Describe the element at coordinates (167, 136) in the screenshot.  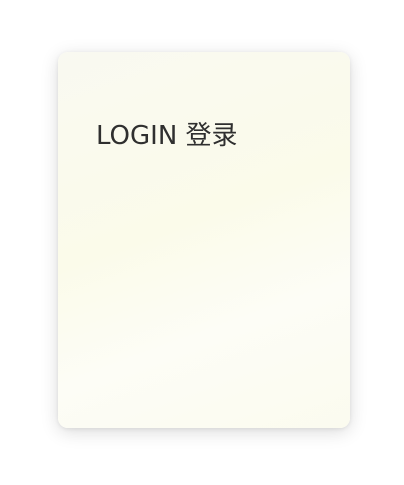
I see `login-title: LOGIN 登录` at that location.